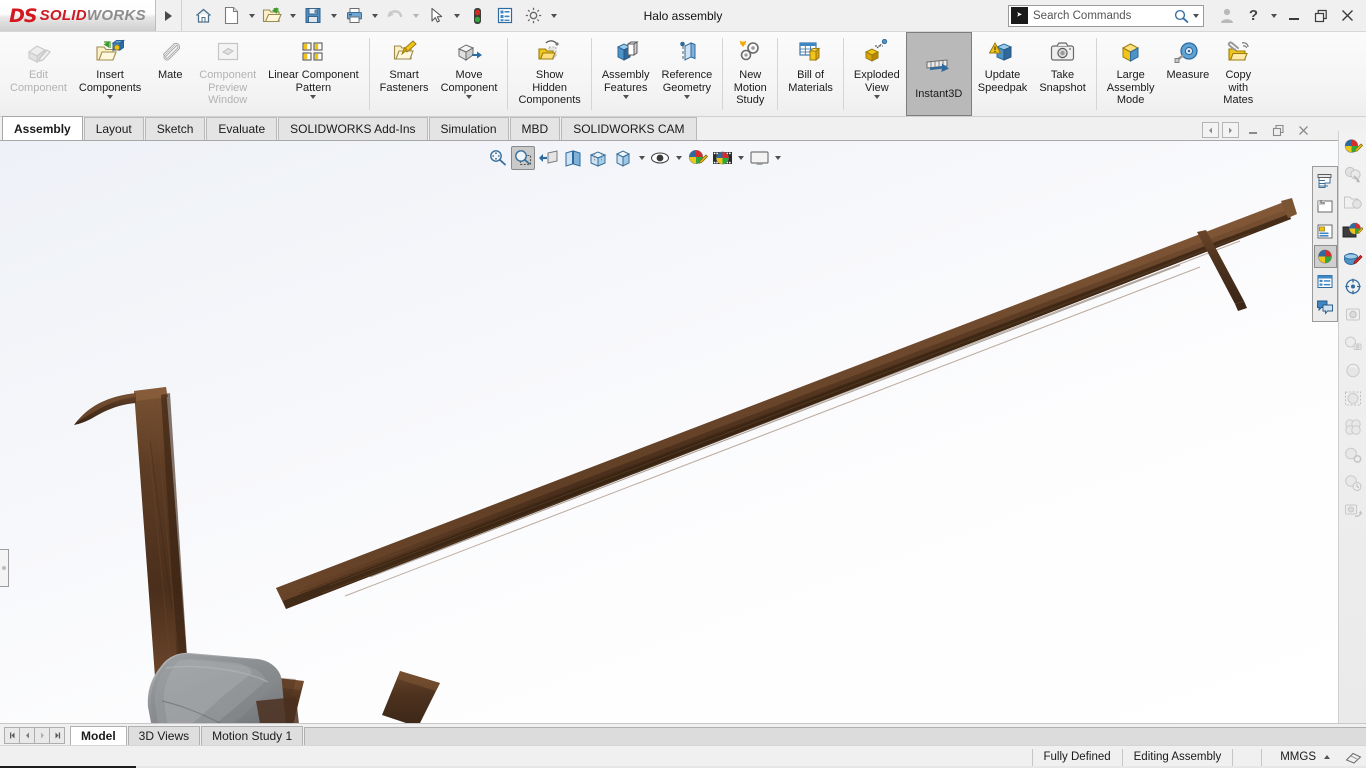  Describe the element at coordinates (1353, 454) in the screenshot. I see `render-options-icon` at that location.